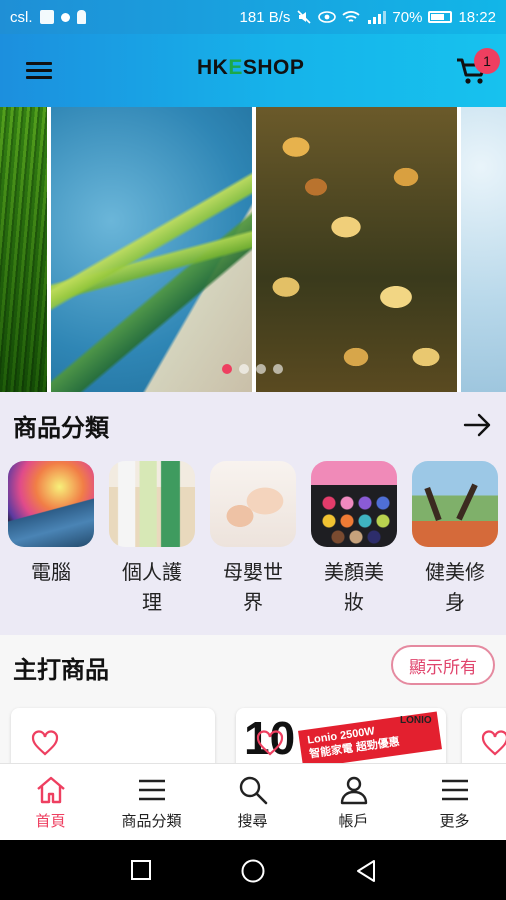 The height and width of the screenshot is (900, 506). Describe the element at coordinates (151, 802) in the screenshot. I see `nav-item-categories: 商品分類` at that location.